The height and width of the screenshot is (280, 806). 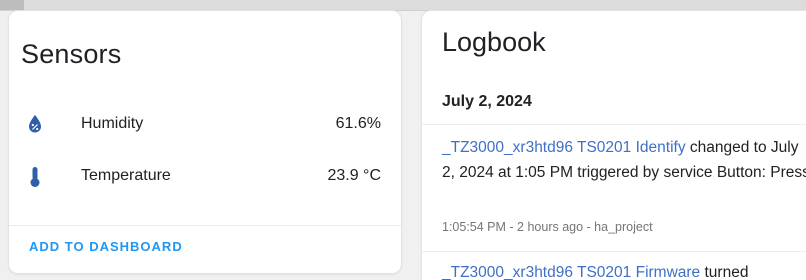 What do you see at coordinates (354, 175) in the screenshot?
I see `sensor-value-temperature: 23.9 °C` at bounding box center [354, 175].